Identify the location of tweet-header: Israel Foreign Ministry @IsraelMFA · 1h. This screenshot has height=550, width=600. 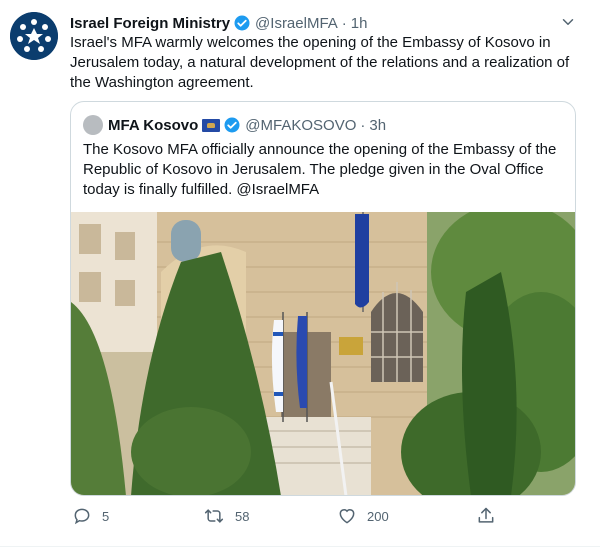
(218, 23).